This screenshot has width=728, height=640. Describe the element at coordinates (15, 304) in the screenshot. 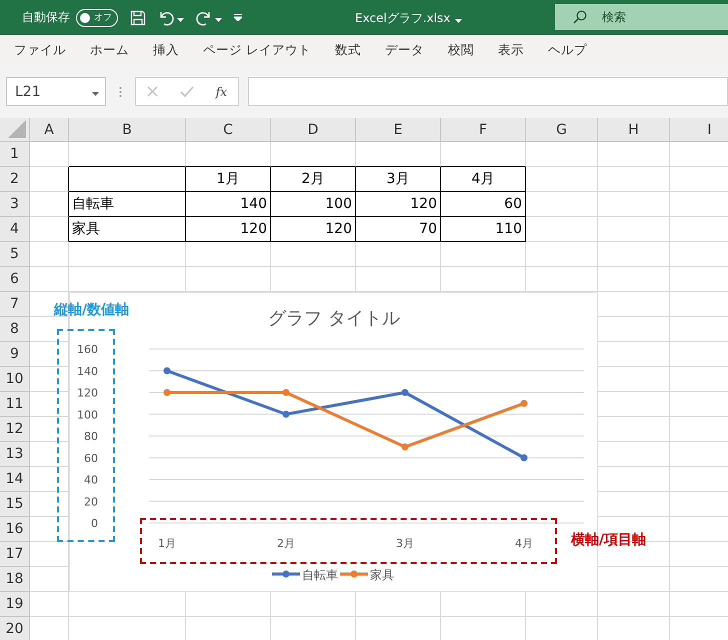

I see `row-header: 7` at that location.